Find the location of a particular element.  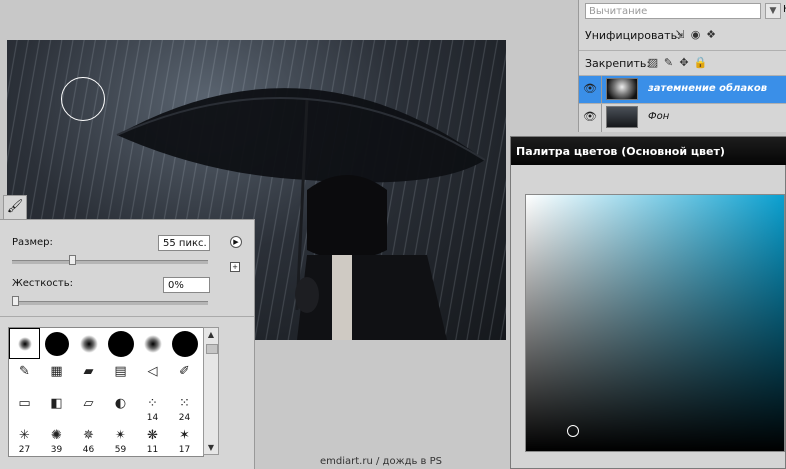

lock-pixels-icon: ✎ is located at coordinates (669, 63).